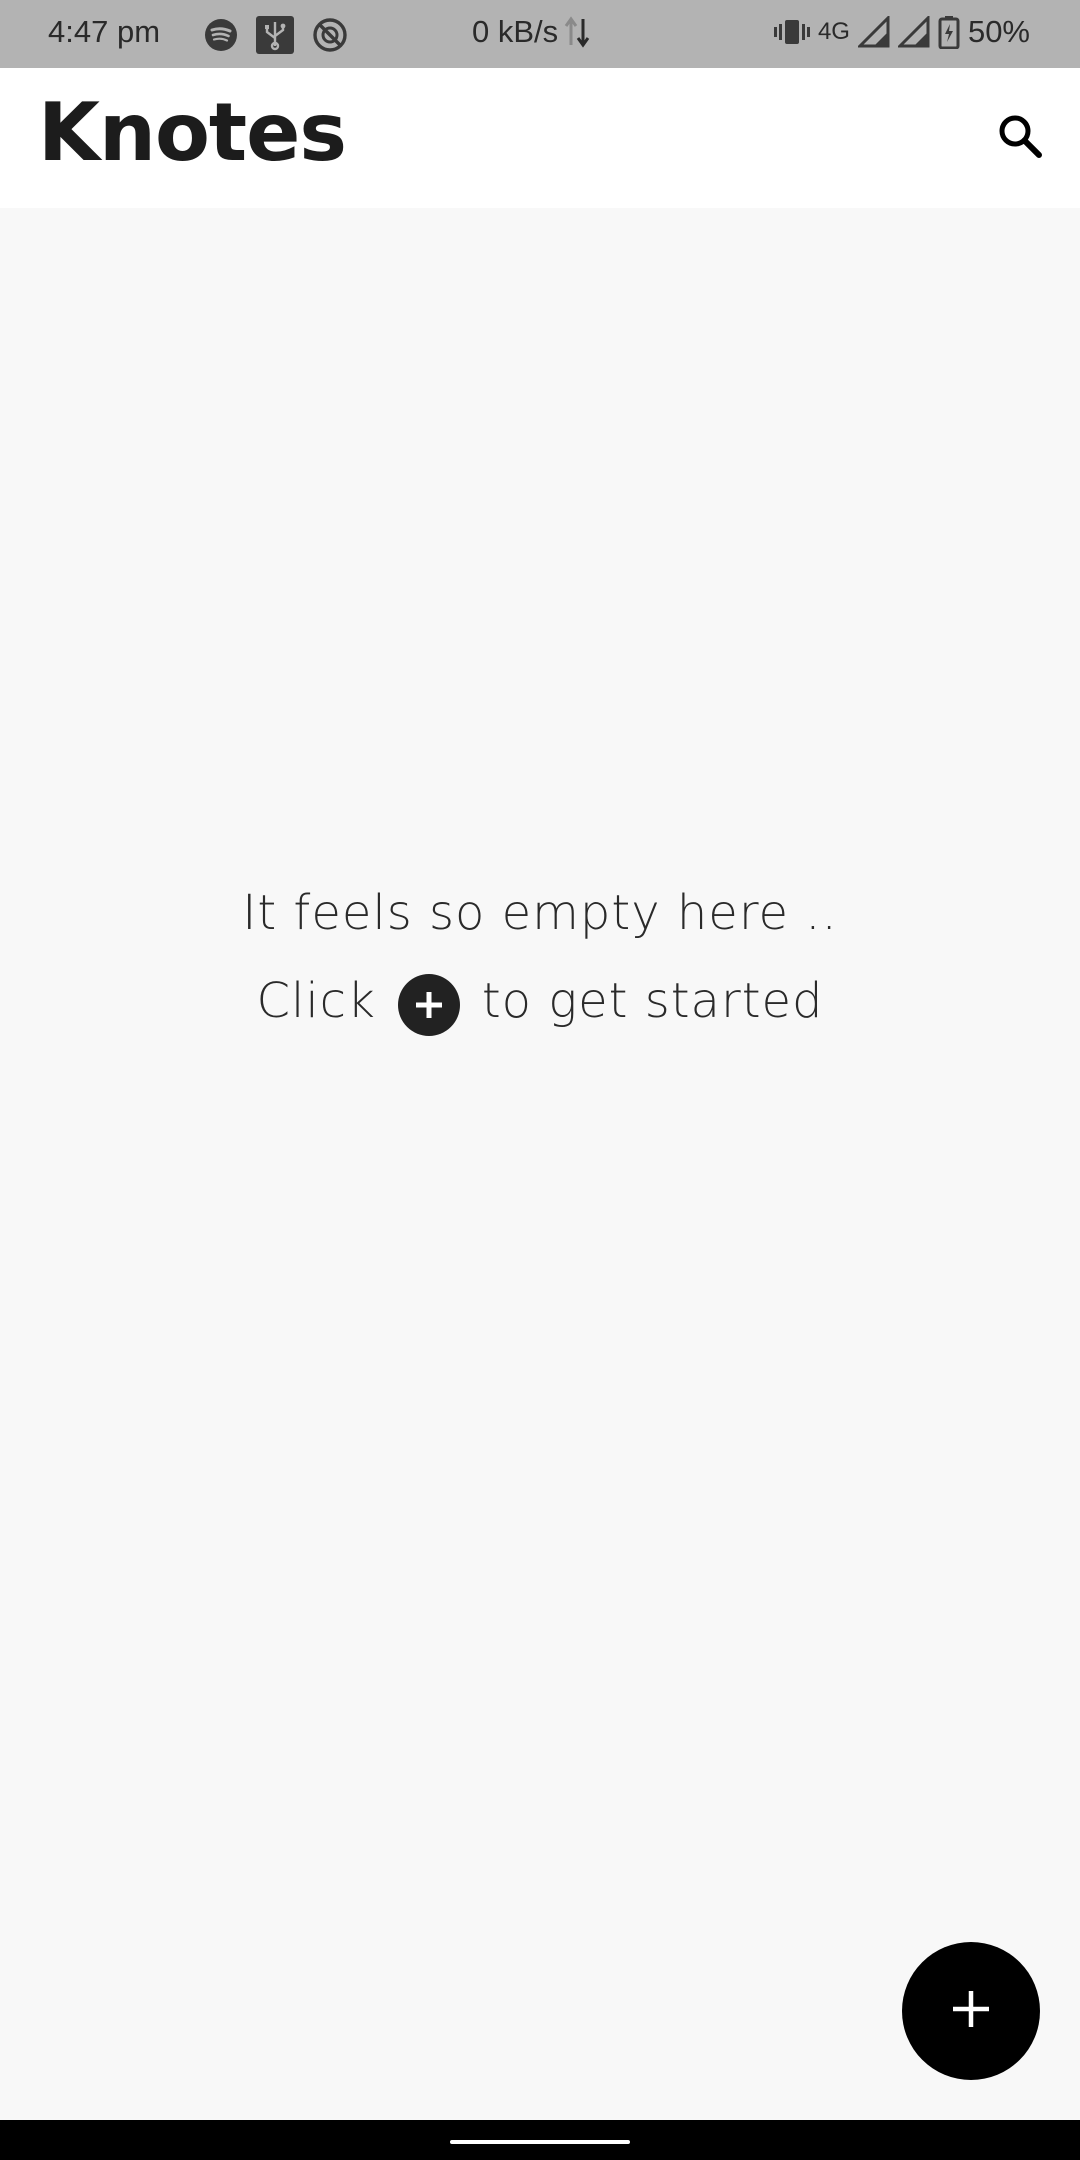 The image size is (1080, 2160). I want to click on network-speed-text: 0 kB/s, so click(515, 31).